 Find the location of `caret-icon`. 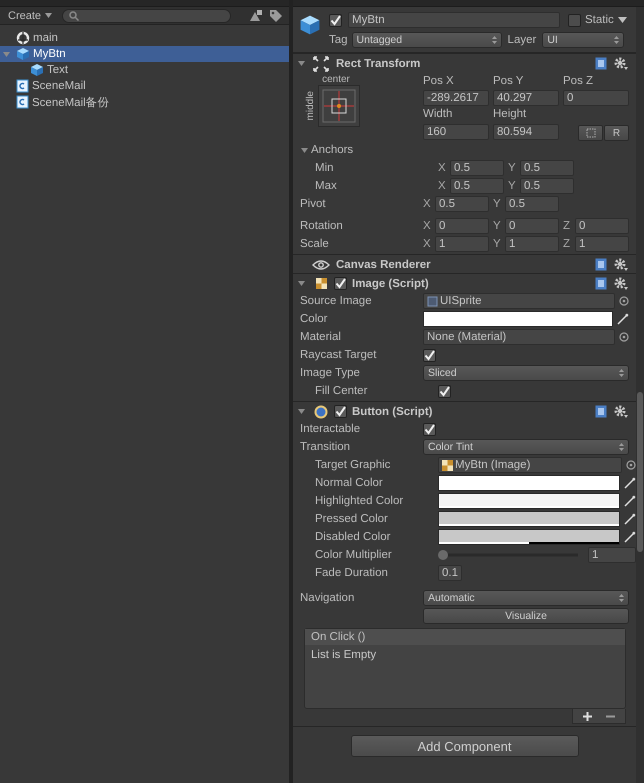

caret-icon is located at coordinates (622, 20).